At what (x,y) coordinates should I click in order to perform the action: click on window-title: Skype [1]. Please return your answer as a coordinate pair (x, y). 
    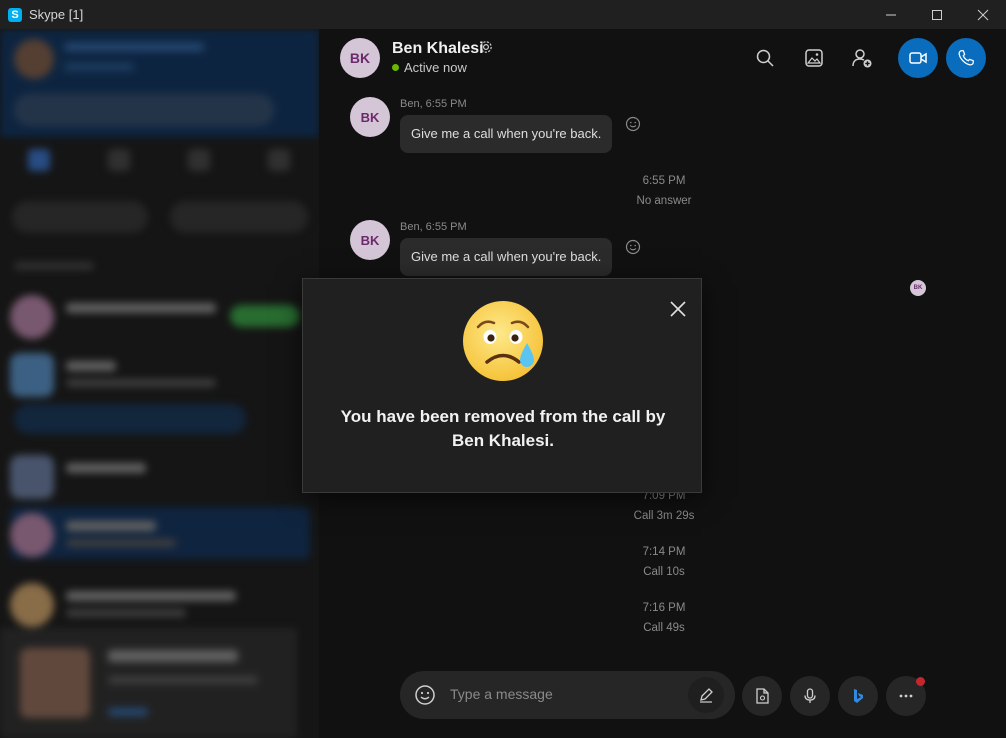
    Looking at the image, I should click on (56, 14).